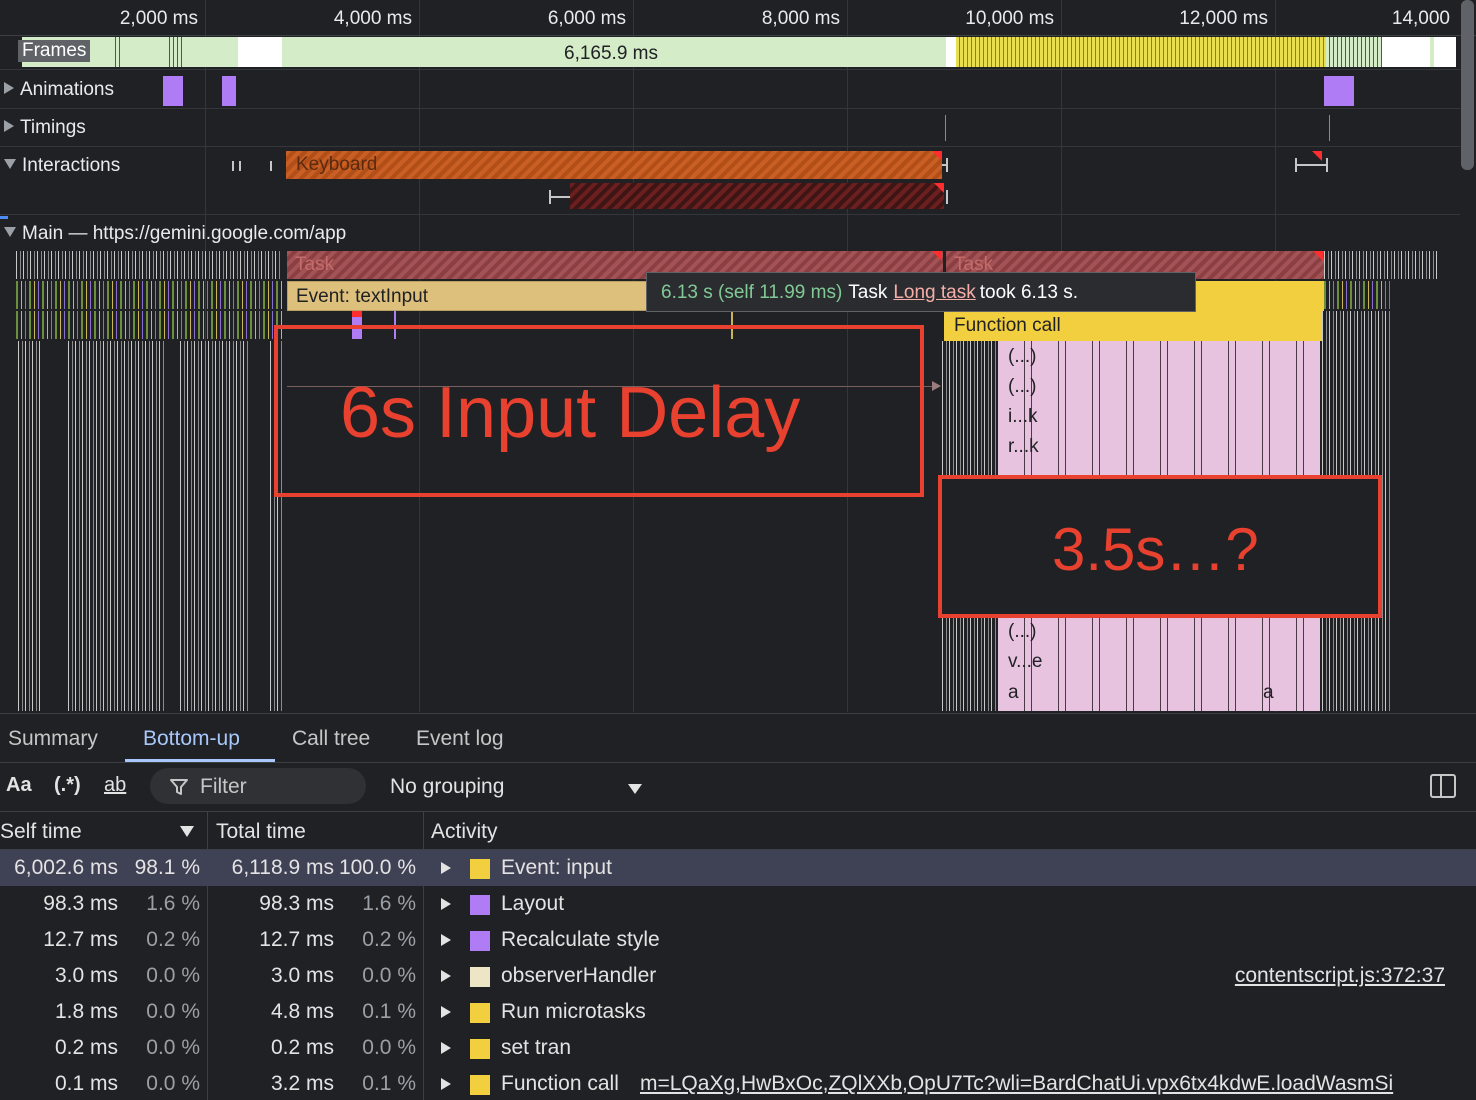 The width and height of the screenshot is (1476, 1100). Describe the element at coordinates (302, 1083) in the screenshot. I see `total-time-value: 3.2 ms` at that location.